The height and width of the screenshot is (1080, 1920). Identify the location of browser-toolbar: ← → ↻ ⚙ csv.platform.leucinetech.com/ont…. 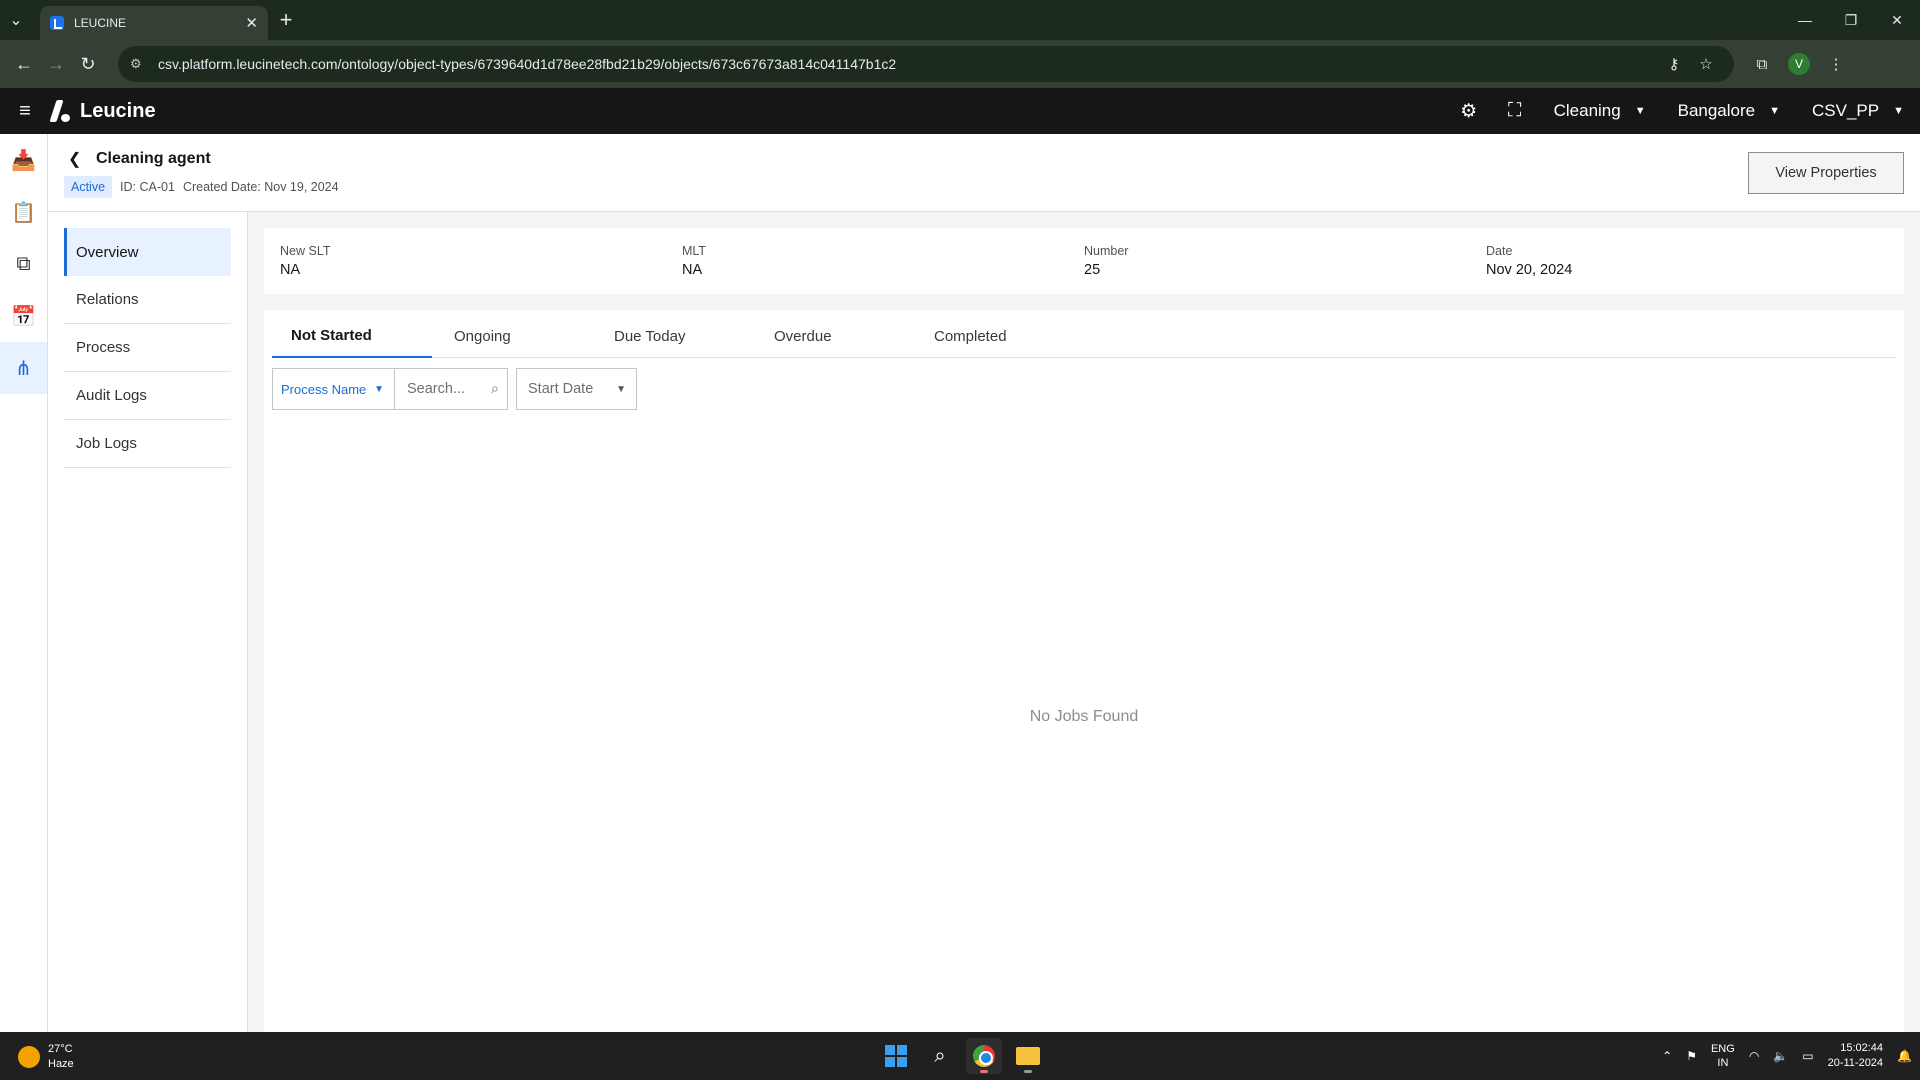
(960, 64).